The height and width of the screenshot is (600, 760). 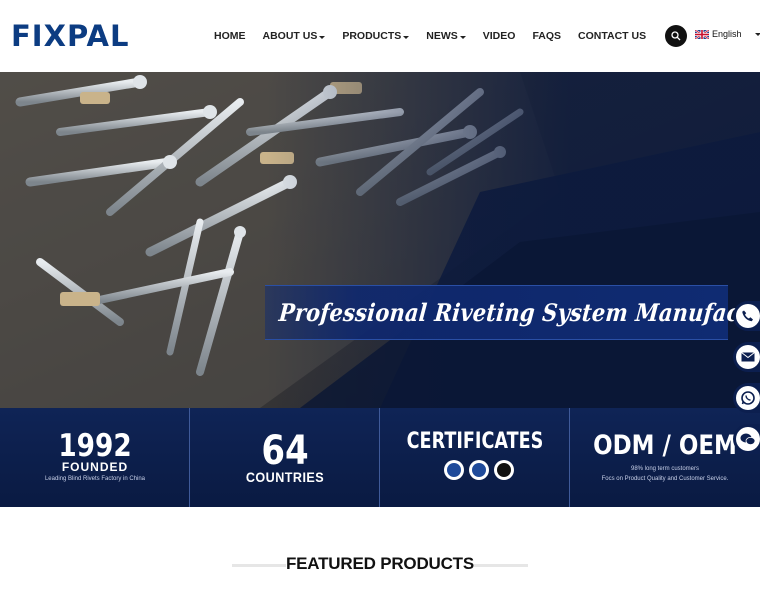 I want to click on nav-item-contact-us: CONTACT US, so click(x=612, y=36).